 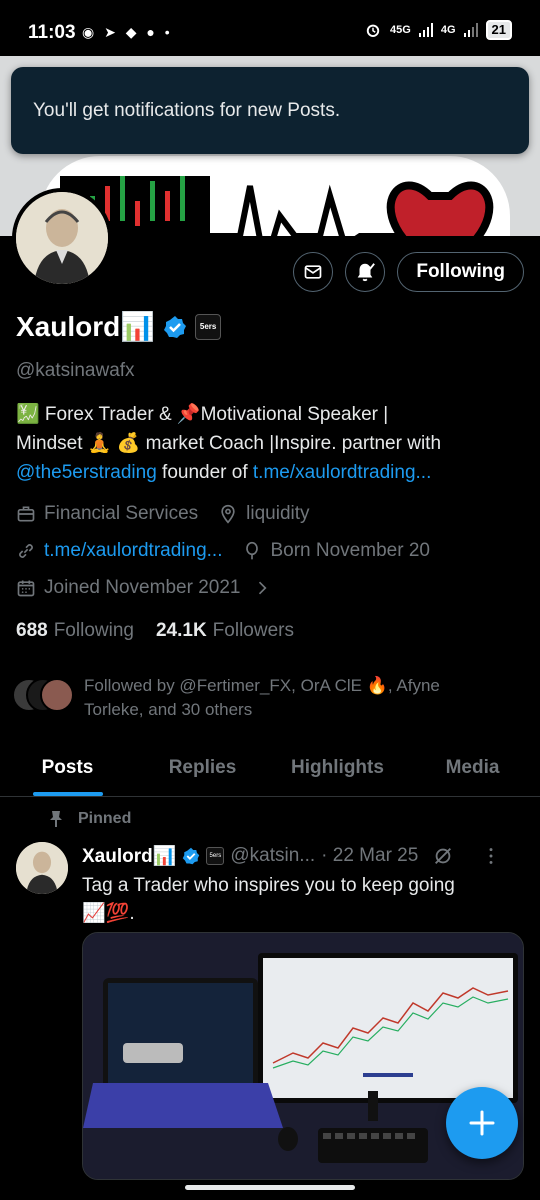 What do you see at coordinates (263, 588) in the screenshot?
I see `chevron-right-icon` at bounding box center [263, 588].